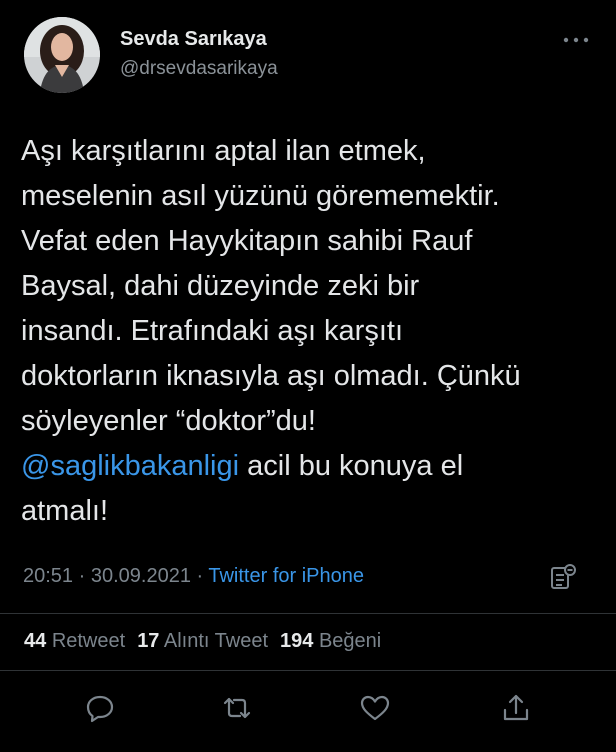  I want to click on tweet-time: 20:51, so click(48, 576).